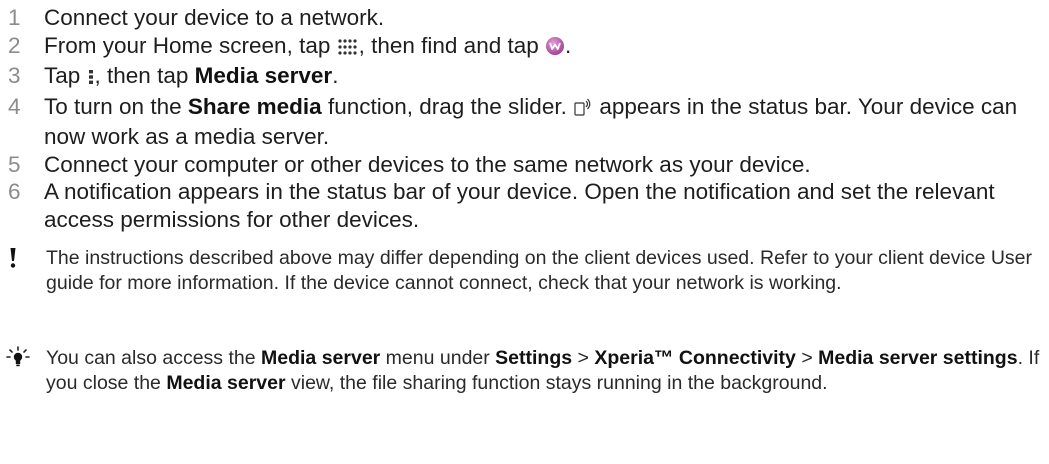  What do you see at coordinates (14, 106) in the screenshot?
I see `step-number: 4` at bounding box center [14, 106].